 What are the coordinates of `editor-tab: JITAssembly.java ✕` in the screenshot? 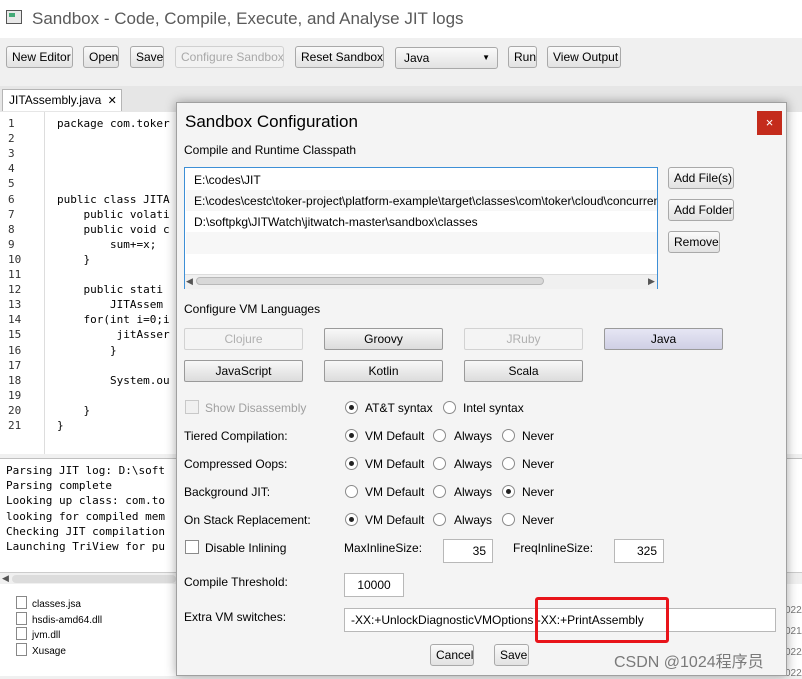 It's located at (62, 100).